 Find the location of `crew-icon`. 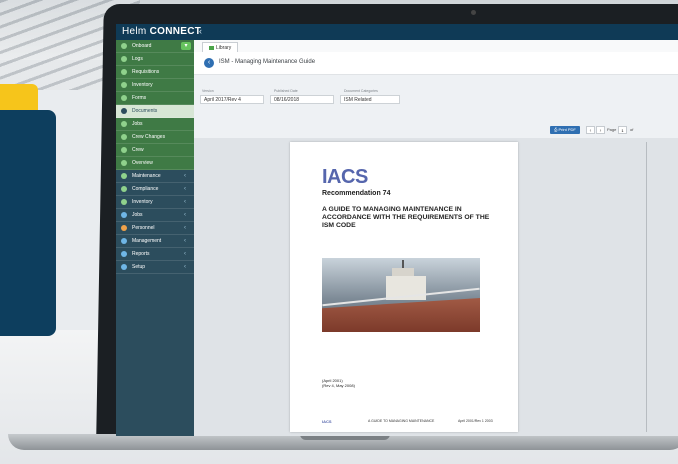

crew-icon is located at coordinates (124, 150).